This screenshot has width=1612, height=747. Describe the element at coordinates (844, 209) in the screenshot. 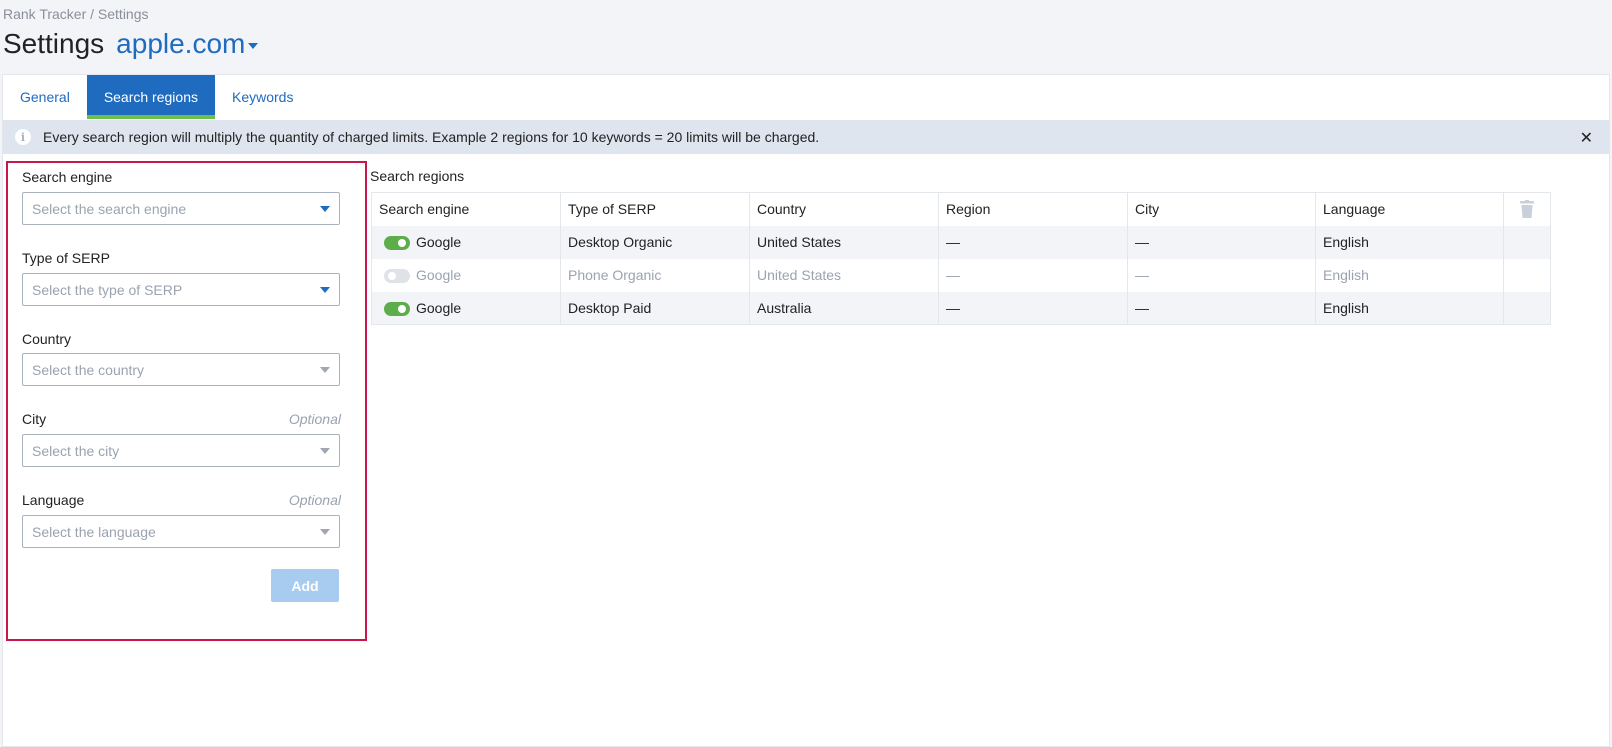

I see `column-header: Country` at that location.